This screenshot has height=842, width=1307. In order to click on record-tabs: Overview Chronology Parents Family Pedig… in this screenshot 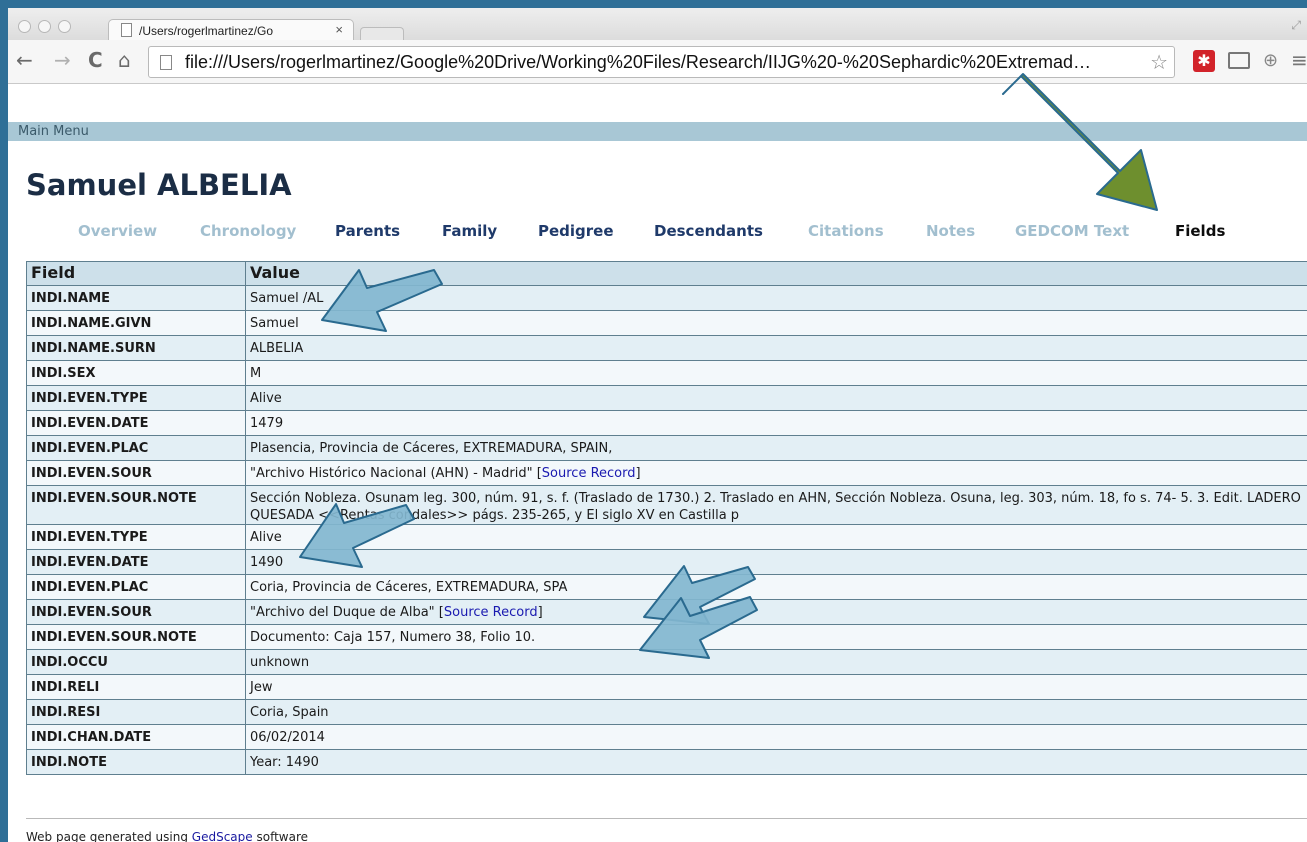, I will do `click(657, 233)`.